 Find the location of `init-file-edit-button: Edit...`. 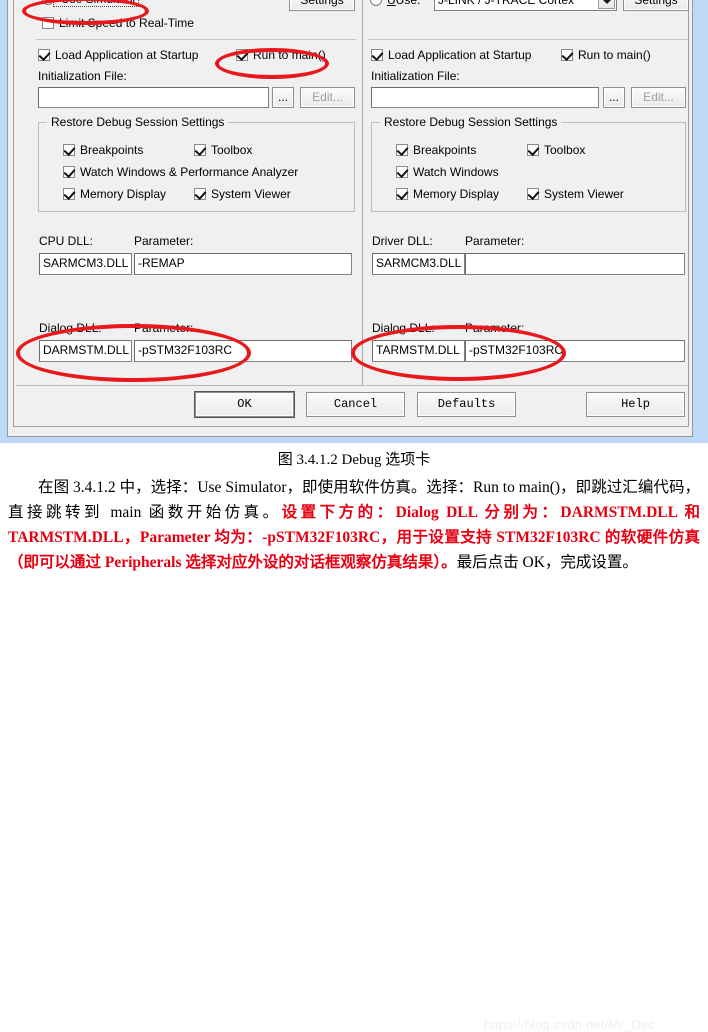

init-file-edit-button: Edit... is located at coordinates (327, 97).